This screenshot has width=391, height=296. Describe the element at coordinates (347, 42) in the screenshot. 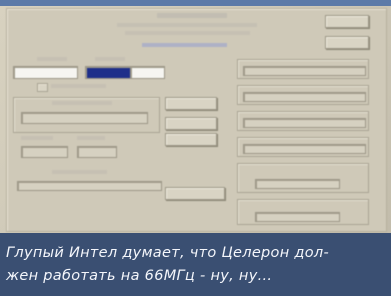

I see `about-button` at that location.